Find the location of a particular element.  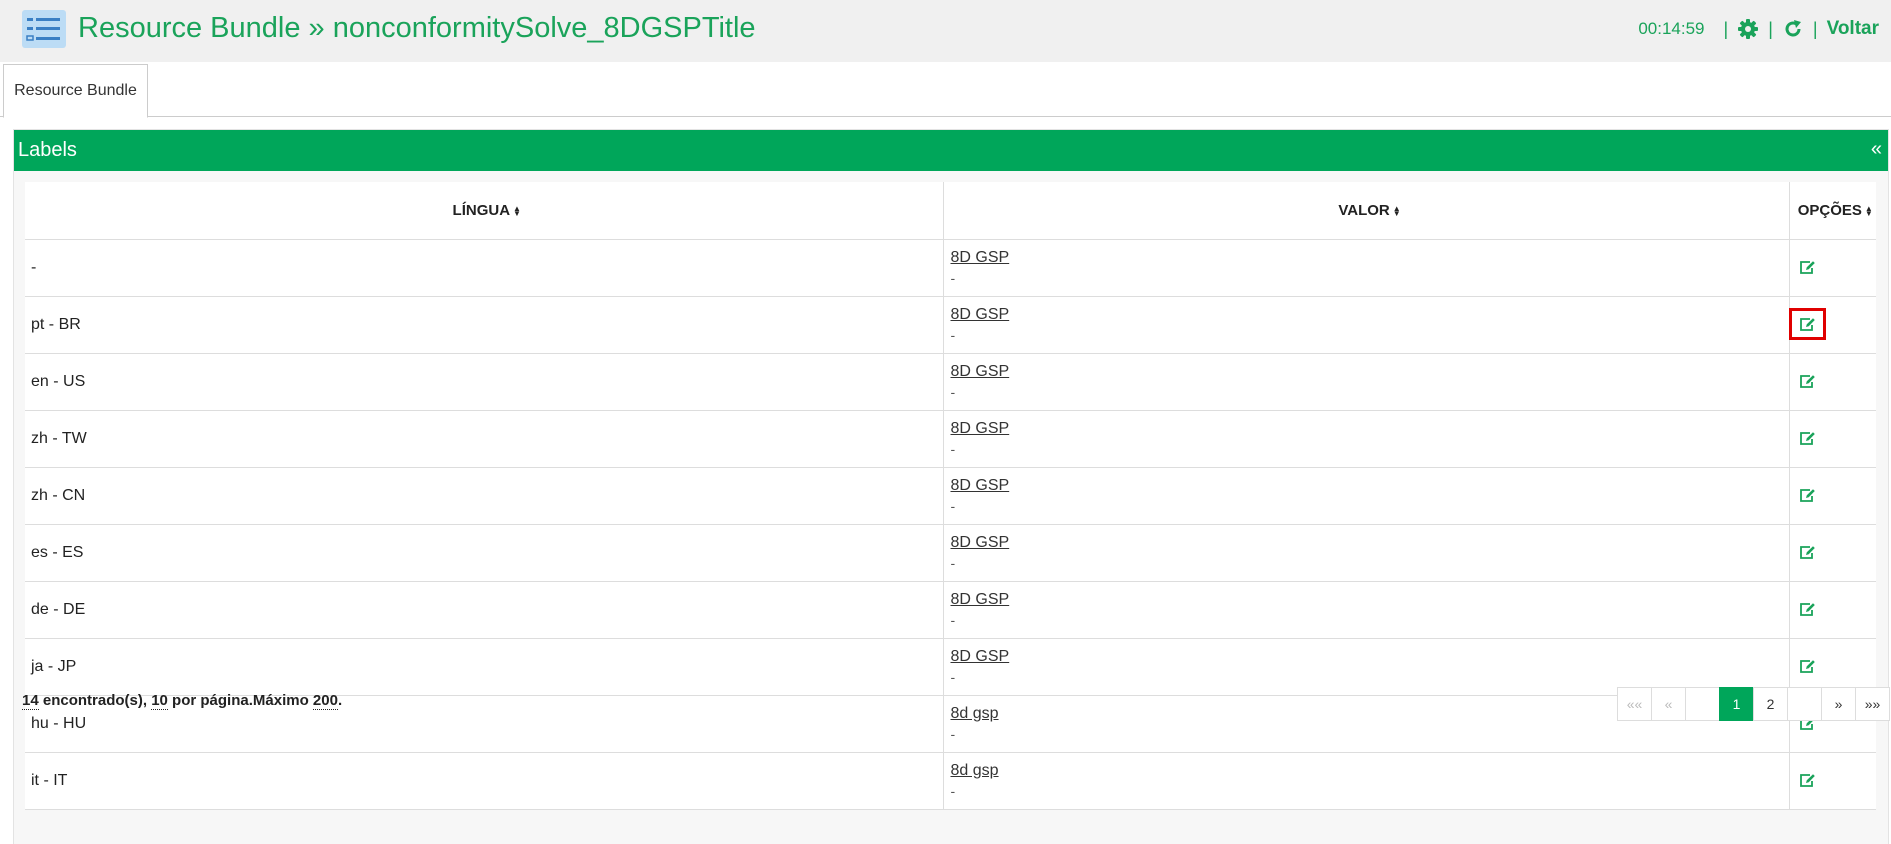

per-page-text: por página.Máximo is located at coordinates (240, 700).